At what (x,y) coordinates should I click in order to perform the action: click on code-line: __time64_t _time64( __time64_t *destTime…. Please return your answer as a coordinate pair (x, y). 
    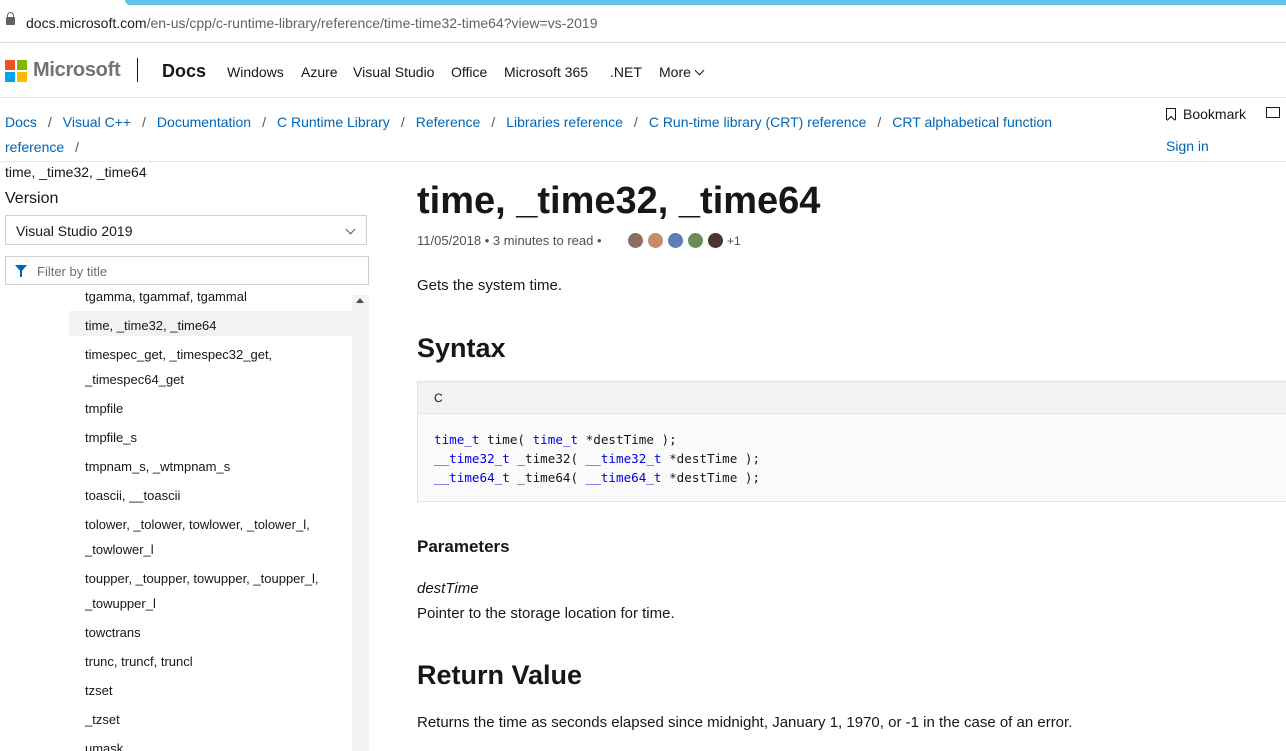
    Looking at the image, I should click on (597, 477).